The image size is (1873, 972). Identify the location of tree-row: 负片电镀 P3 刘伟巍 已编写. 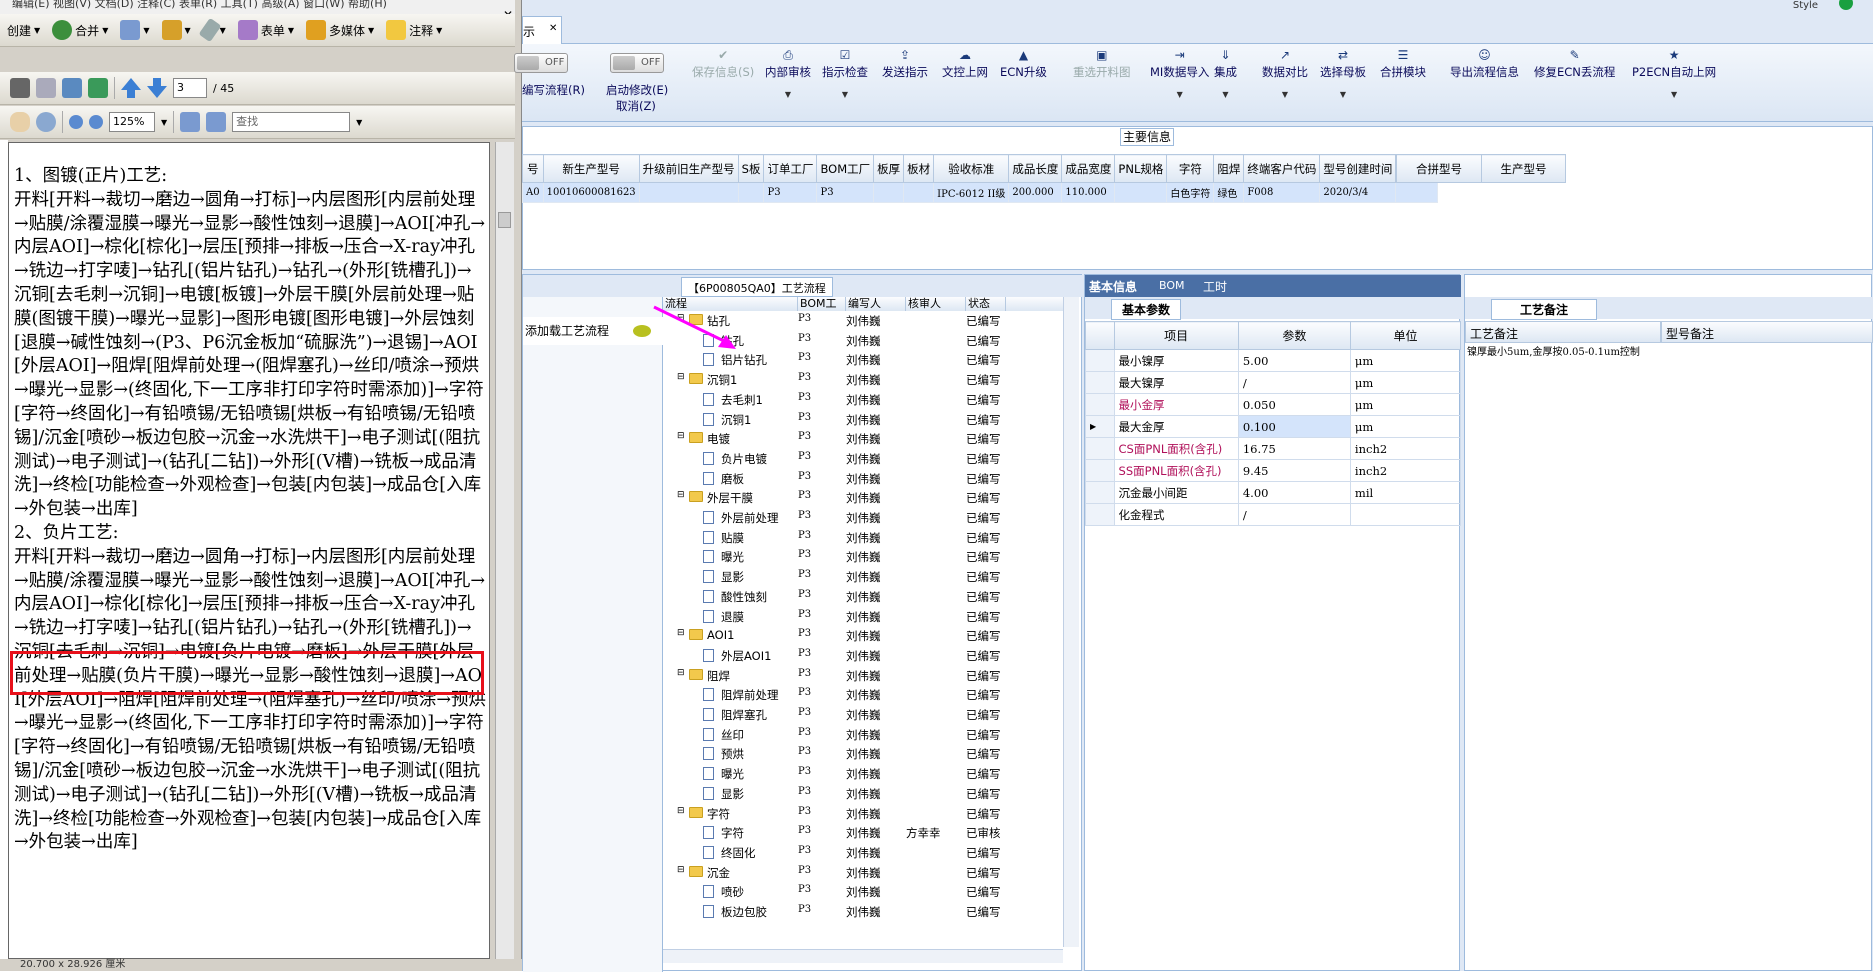
(833, 459).